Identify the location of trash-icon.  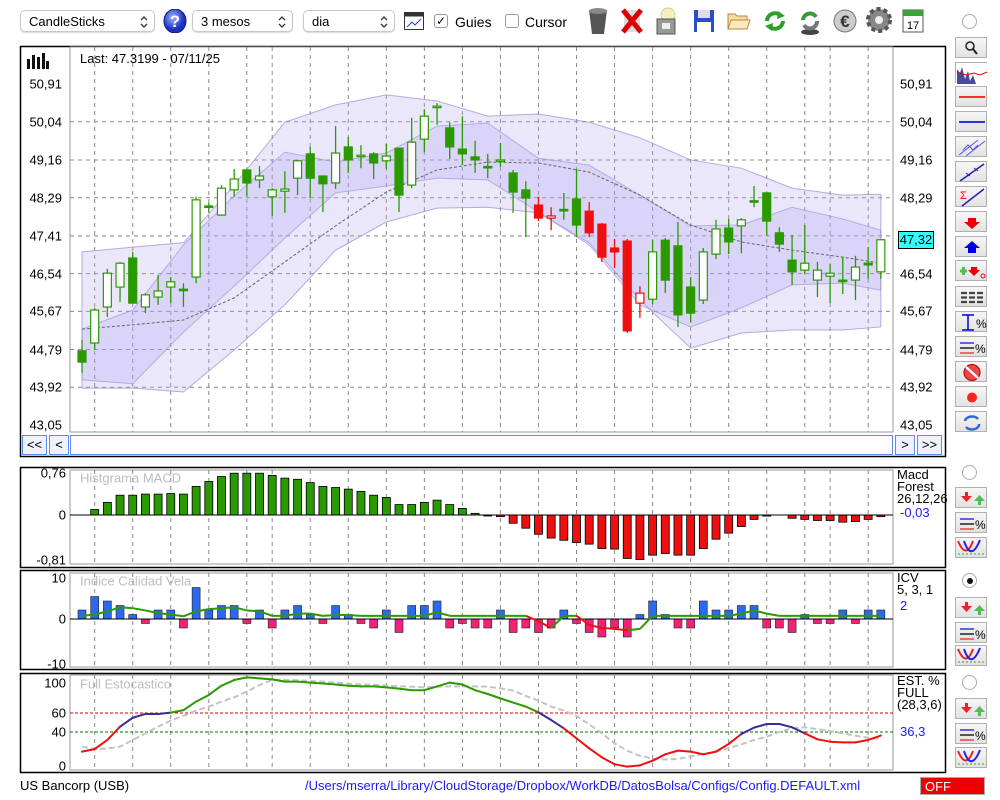
(598, 21).